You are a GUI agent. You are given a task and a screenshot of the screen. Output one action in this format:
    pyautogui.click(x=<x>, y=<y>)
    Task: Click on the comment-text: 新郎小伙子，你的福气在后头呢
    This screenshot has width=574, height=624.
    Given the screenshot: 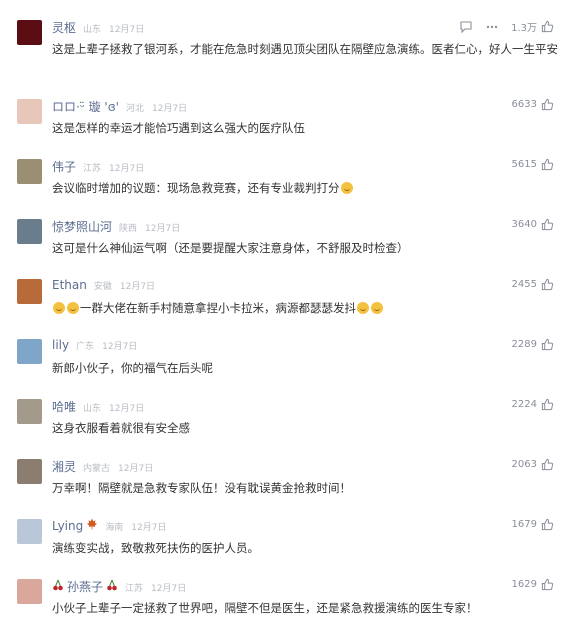 What is the action you would take?
    pyautogui.click(x=132, y=368)
    